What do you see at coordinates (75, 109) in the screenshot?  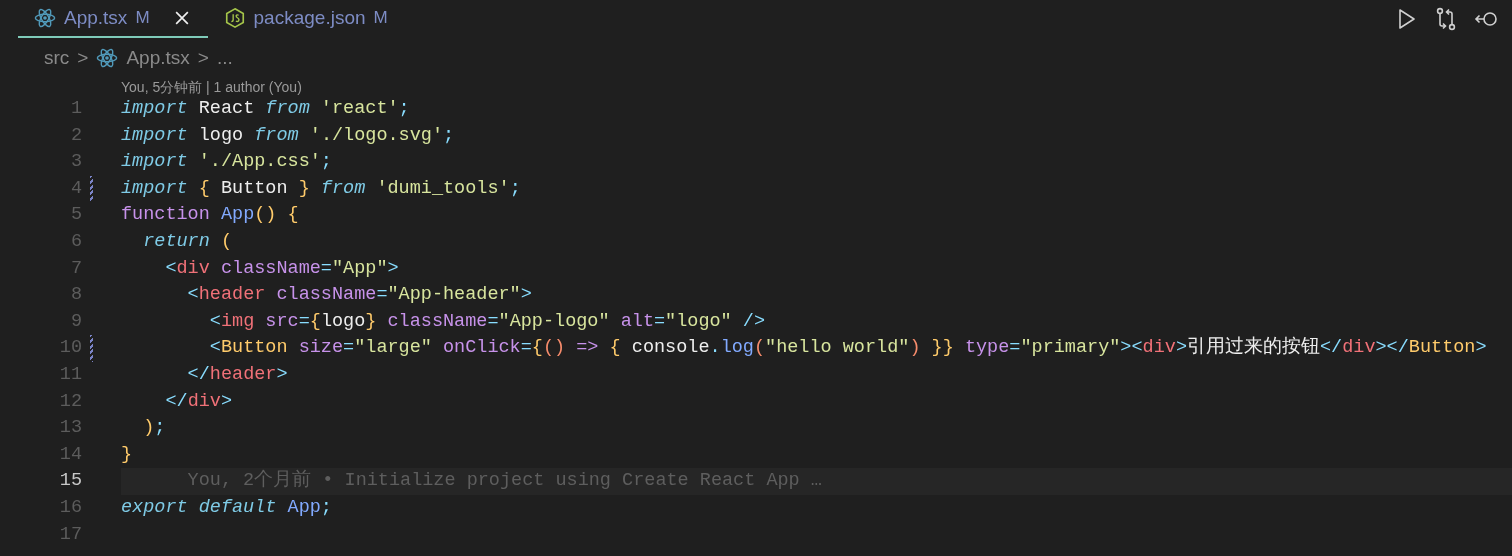 I see `line-number: 1` at bounding box center [75, 109].